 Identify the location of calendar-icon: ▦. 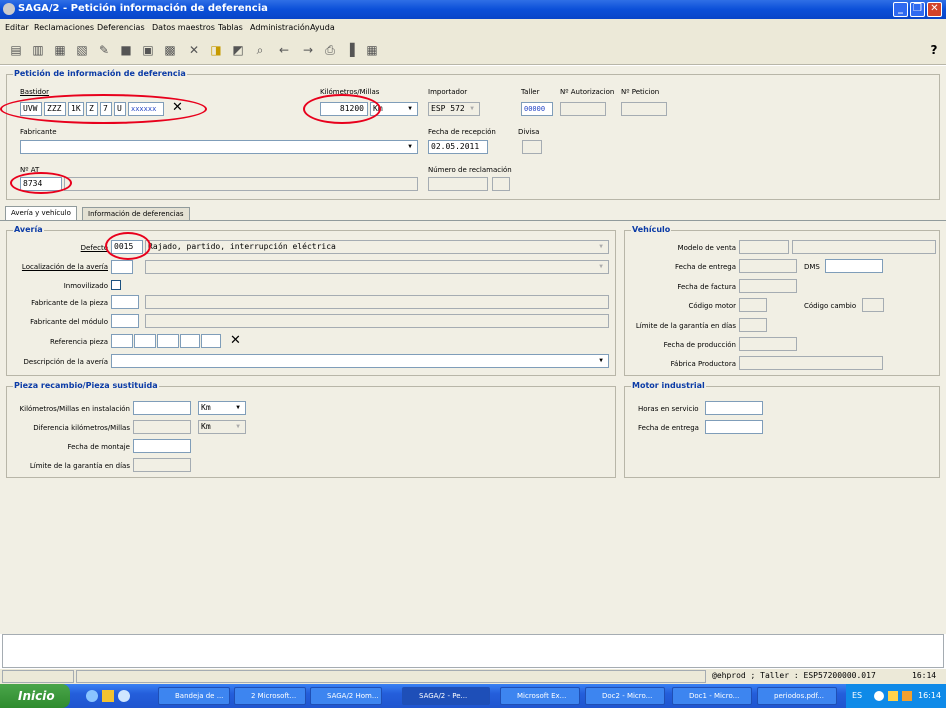
(372, 50).